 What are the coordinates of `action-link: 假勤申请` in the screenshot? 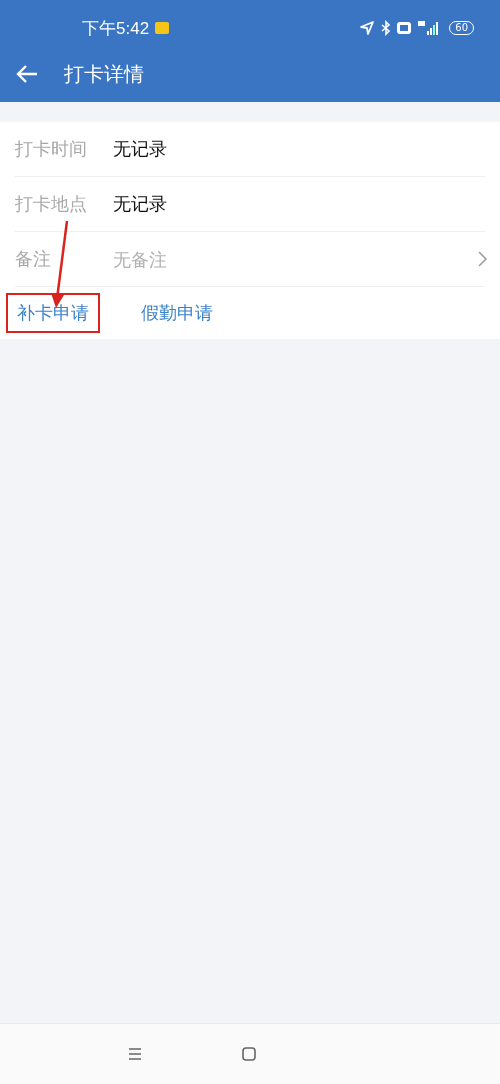 It's located at (177, 313).